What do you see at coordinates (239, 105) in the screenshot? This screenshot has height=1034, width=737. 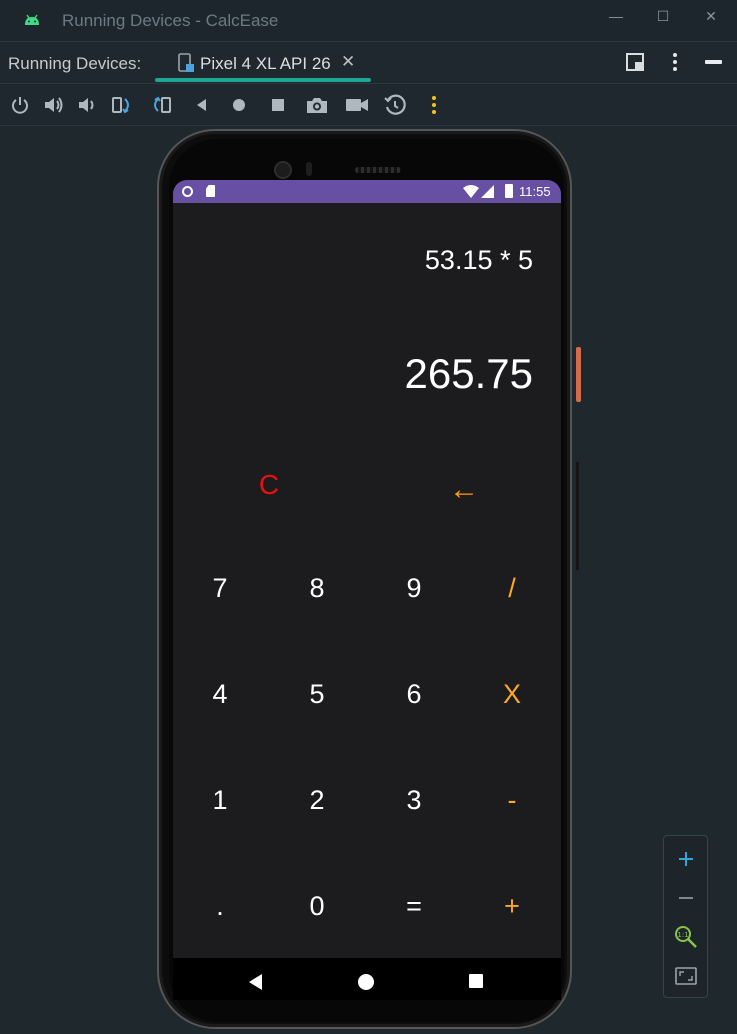 I see `home-icon` at bounding box center [239, 105].